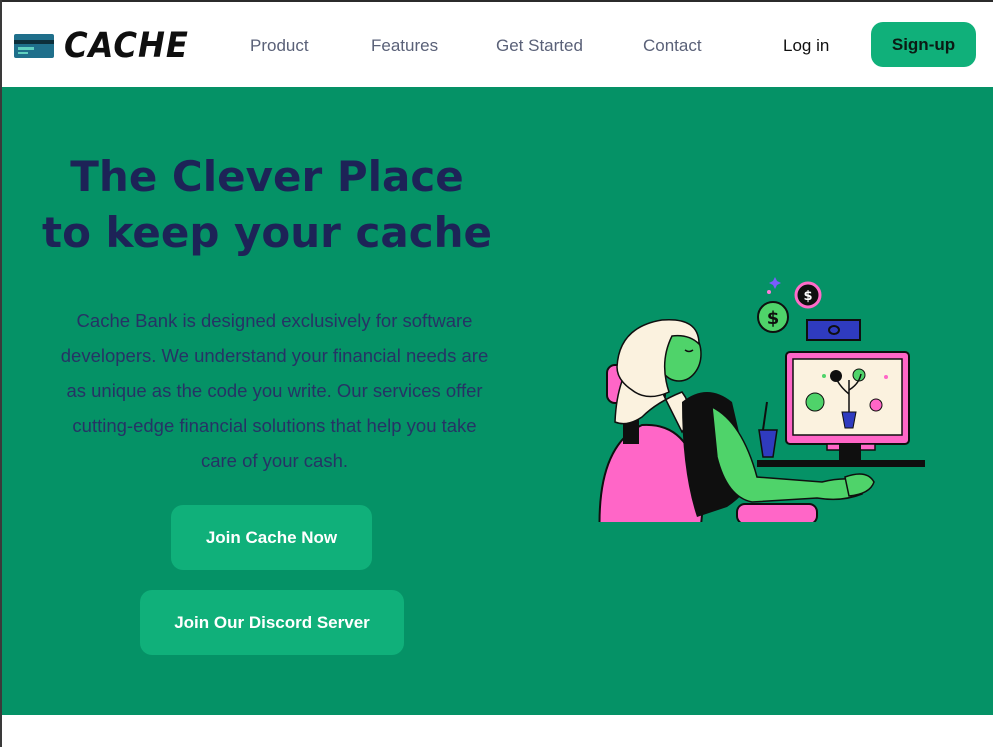 Image resolution: width=993 pixels, height=747 pixels. Describe the element at coordinates (34, 46) in the screenshot. I see `credit-card-icon` at that location.